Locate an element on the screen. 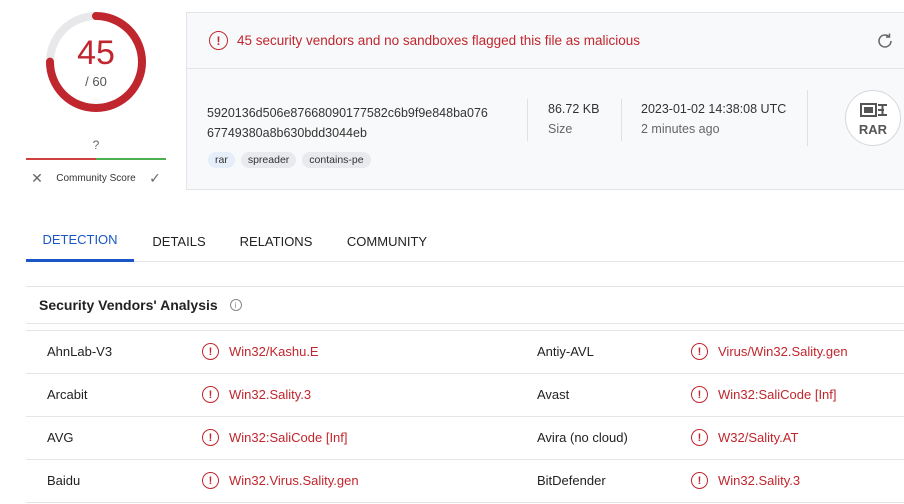 The image size is (904, 504). tab-detection: DETECTION is located at coordinates (80, 241).